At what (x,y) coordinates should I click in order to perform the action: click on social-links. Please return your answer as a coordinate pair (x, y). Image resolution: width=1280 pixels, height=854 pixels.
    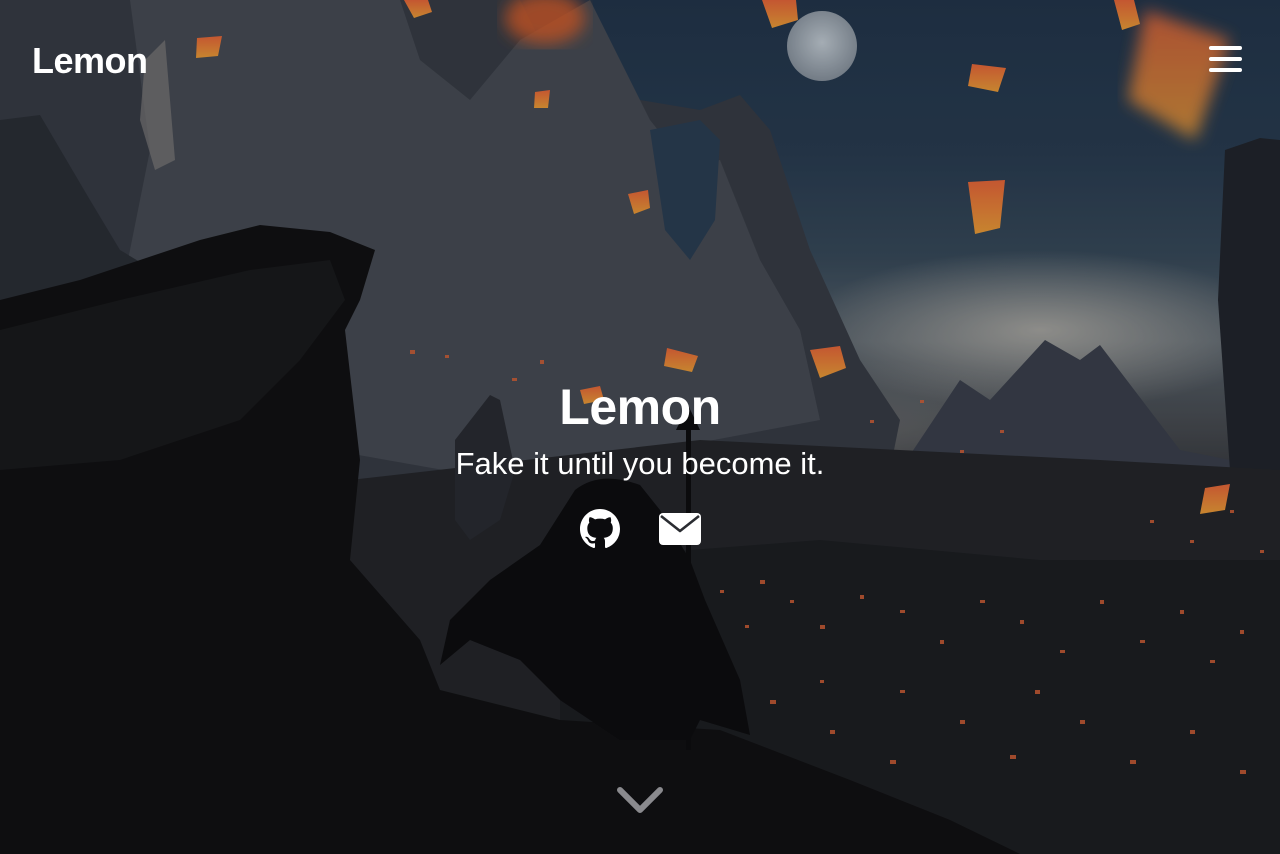
    Looking at the image, I should click on (640, 529).